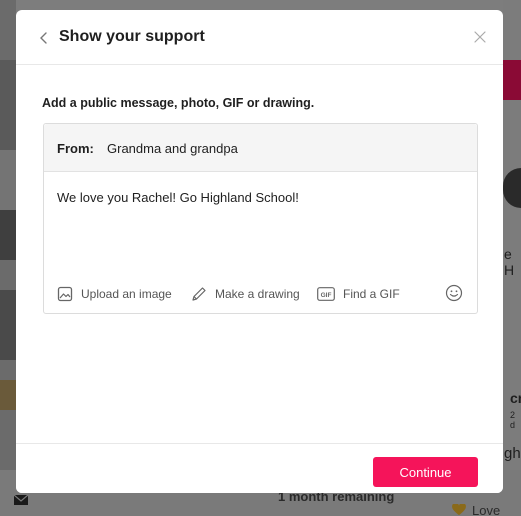 The width and height of the screenshot is (521, 516). Describe the element at coordinates (512, 453) in the screenshot. I see `backdrop-text-fragment: ghl` at that location.